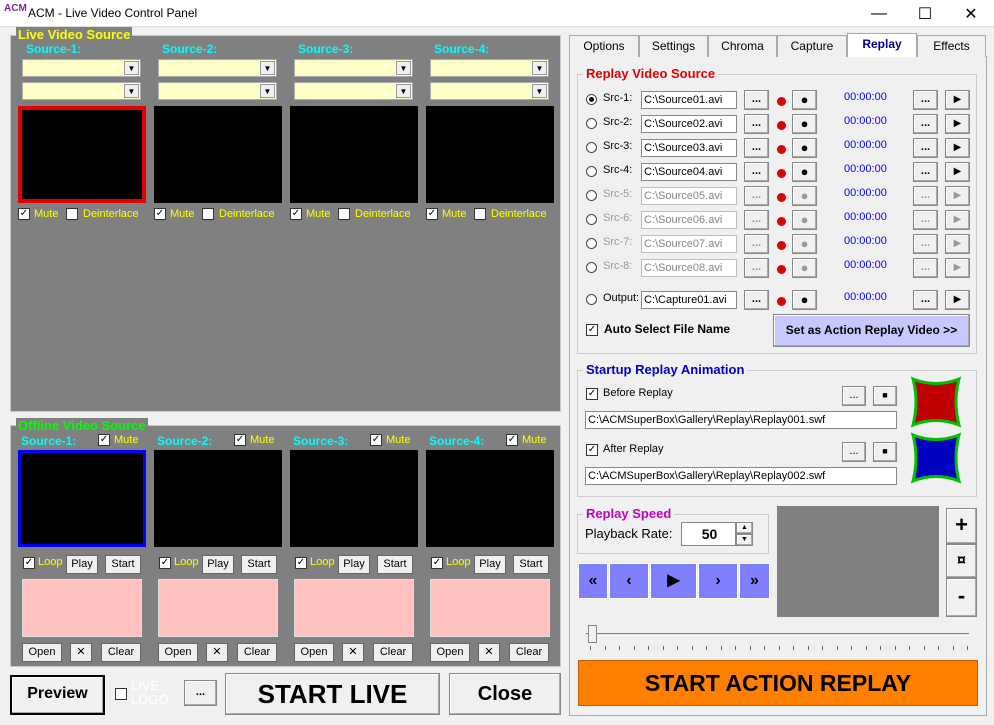  I want to click on before-stop-button: ■, so click(885, 396).